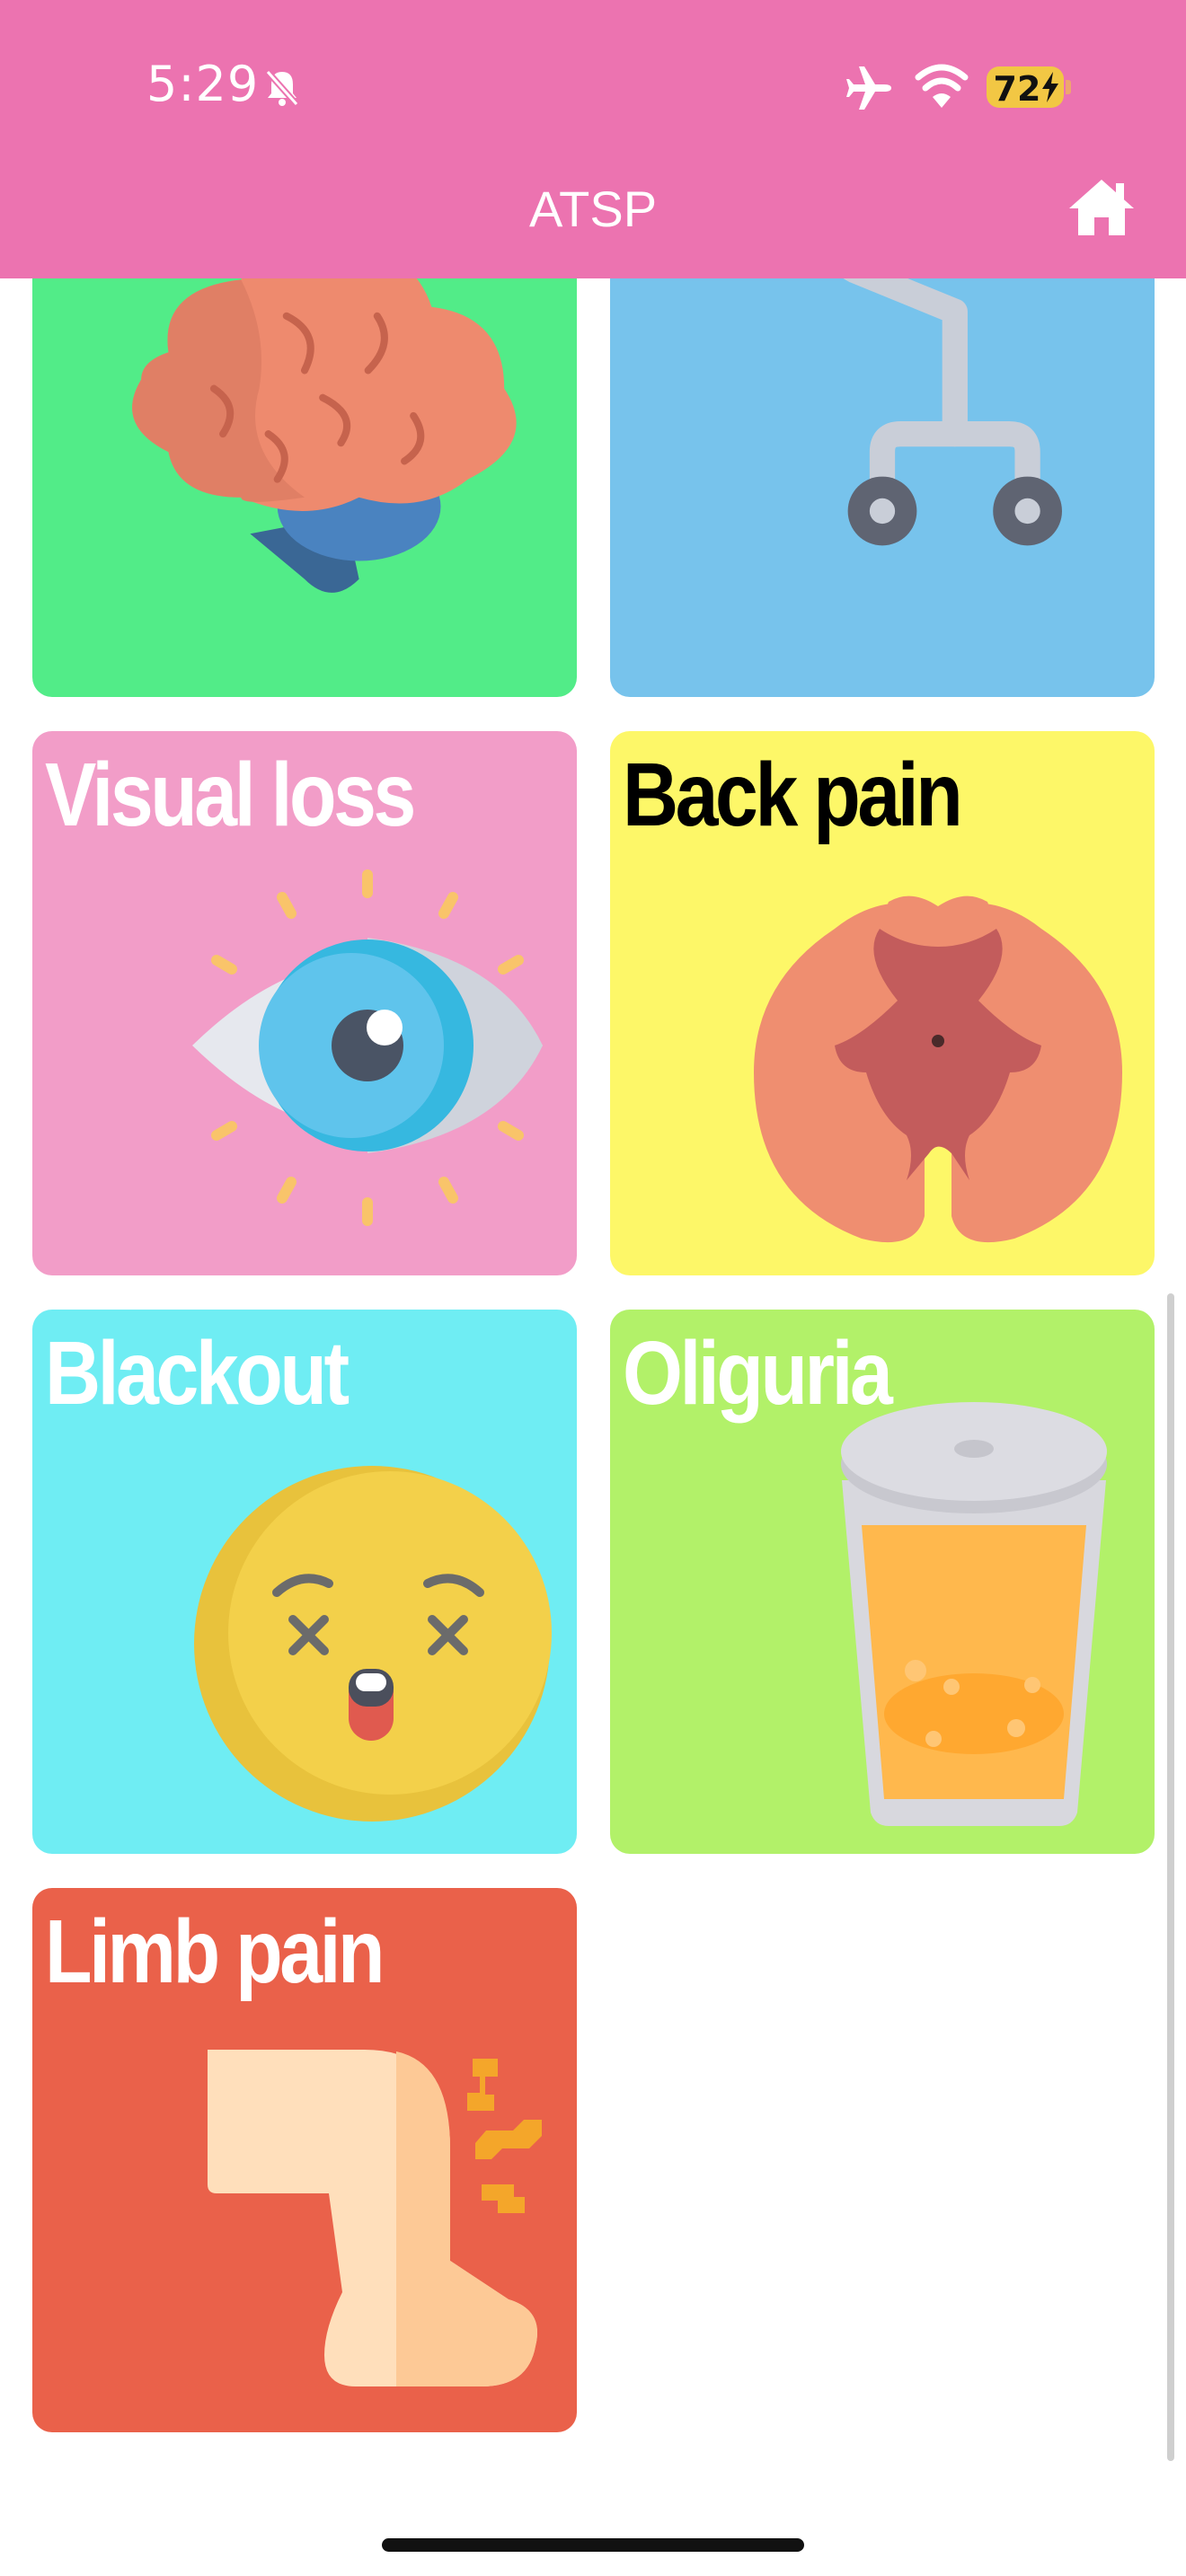 This screenshot has width=1186, height=2576. Describe the element at coordinates (203, 84) in the screenshot. I see `status-time: 5:29` at that location.